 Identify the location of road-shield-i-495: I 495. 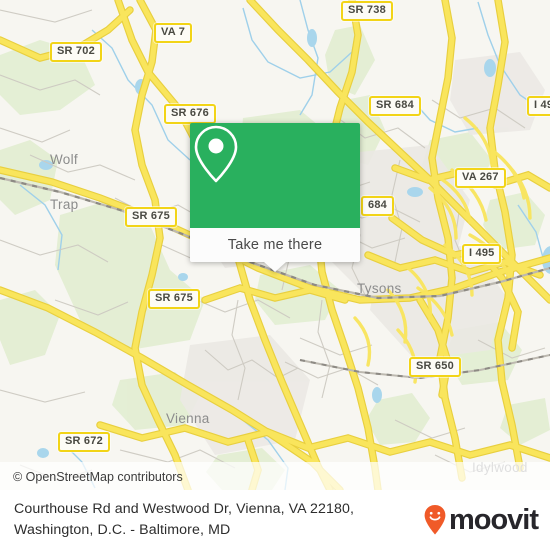
(482, 254).